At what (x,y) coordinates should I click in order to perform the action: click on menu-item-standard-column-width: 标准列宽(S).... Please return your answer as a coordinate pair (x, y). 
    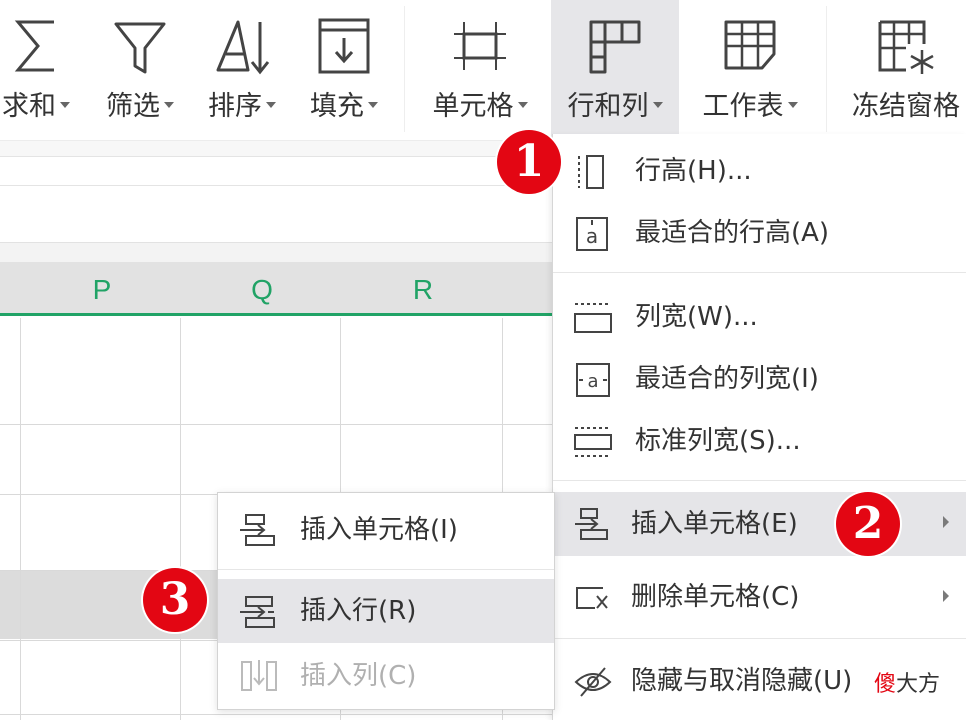
    Looking at the image, I should click on (759, 441).